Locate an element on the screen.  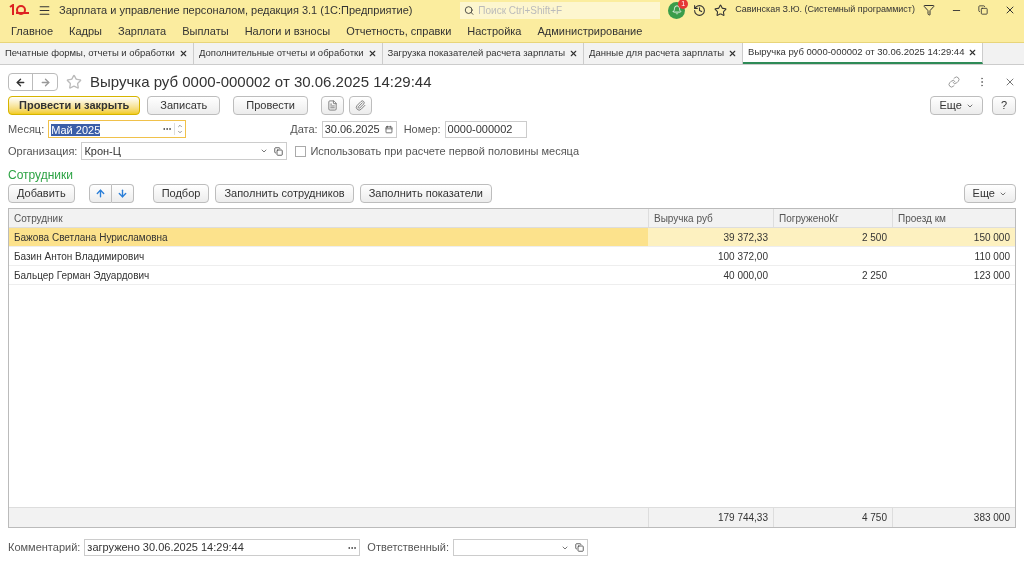
table-row: Бажова Светлана Нурисламовна 39 372,33 2 500 150 000 is located at coordinates (512, 237).